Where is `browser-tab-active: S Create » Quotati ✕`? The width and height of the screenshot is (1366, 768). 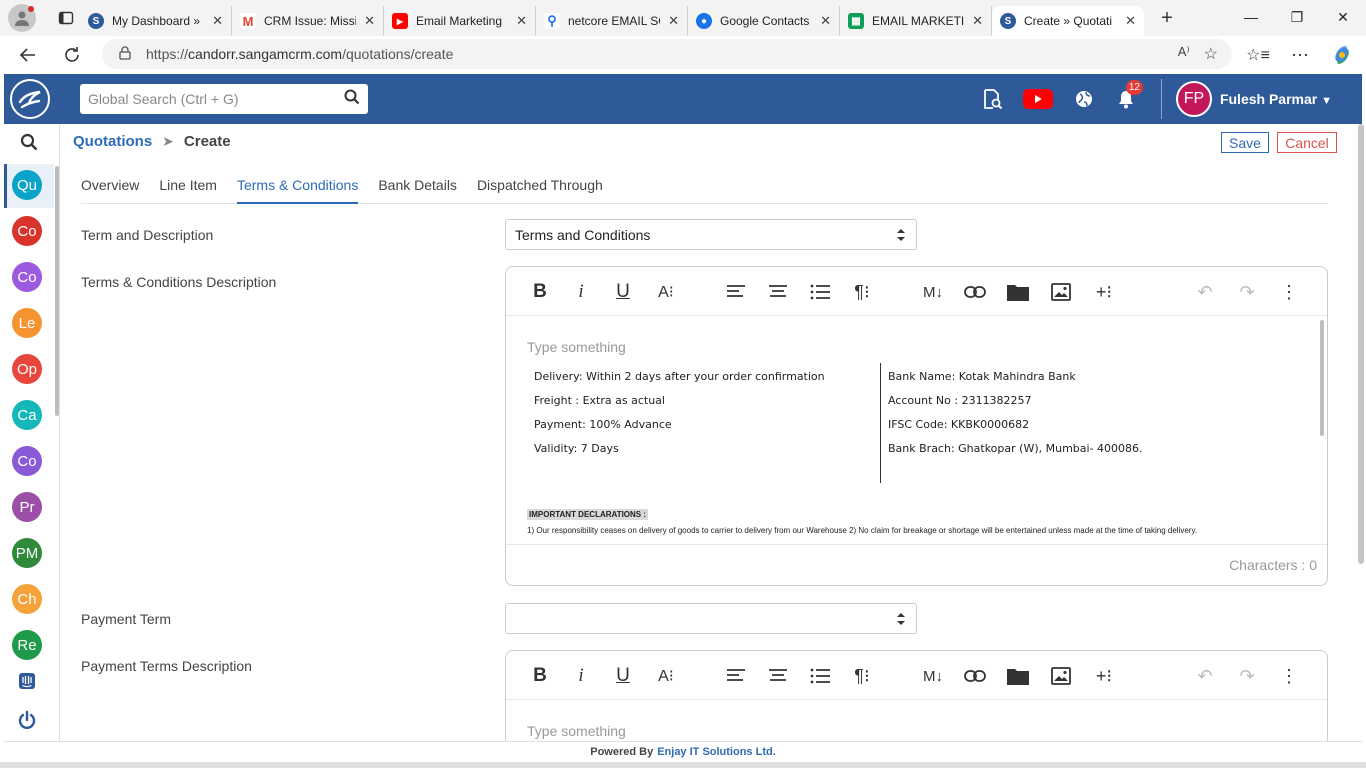 browser-tab-active: S Create » Quotati ✕ is located at coordinates (1068, 21).